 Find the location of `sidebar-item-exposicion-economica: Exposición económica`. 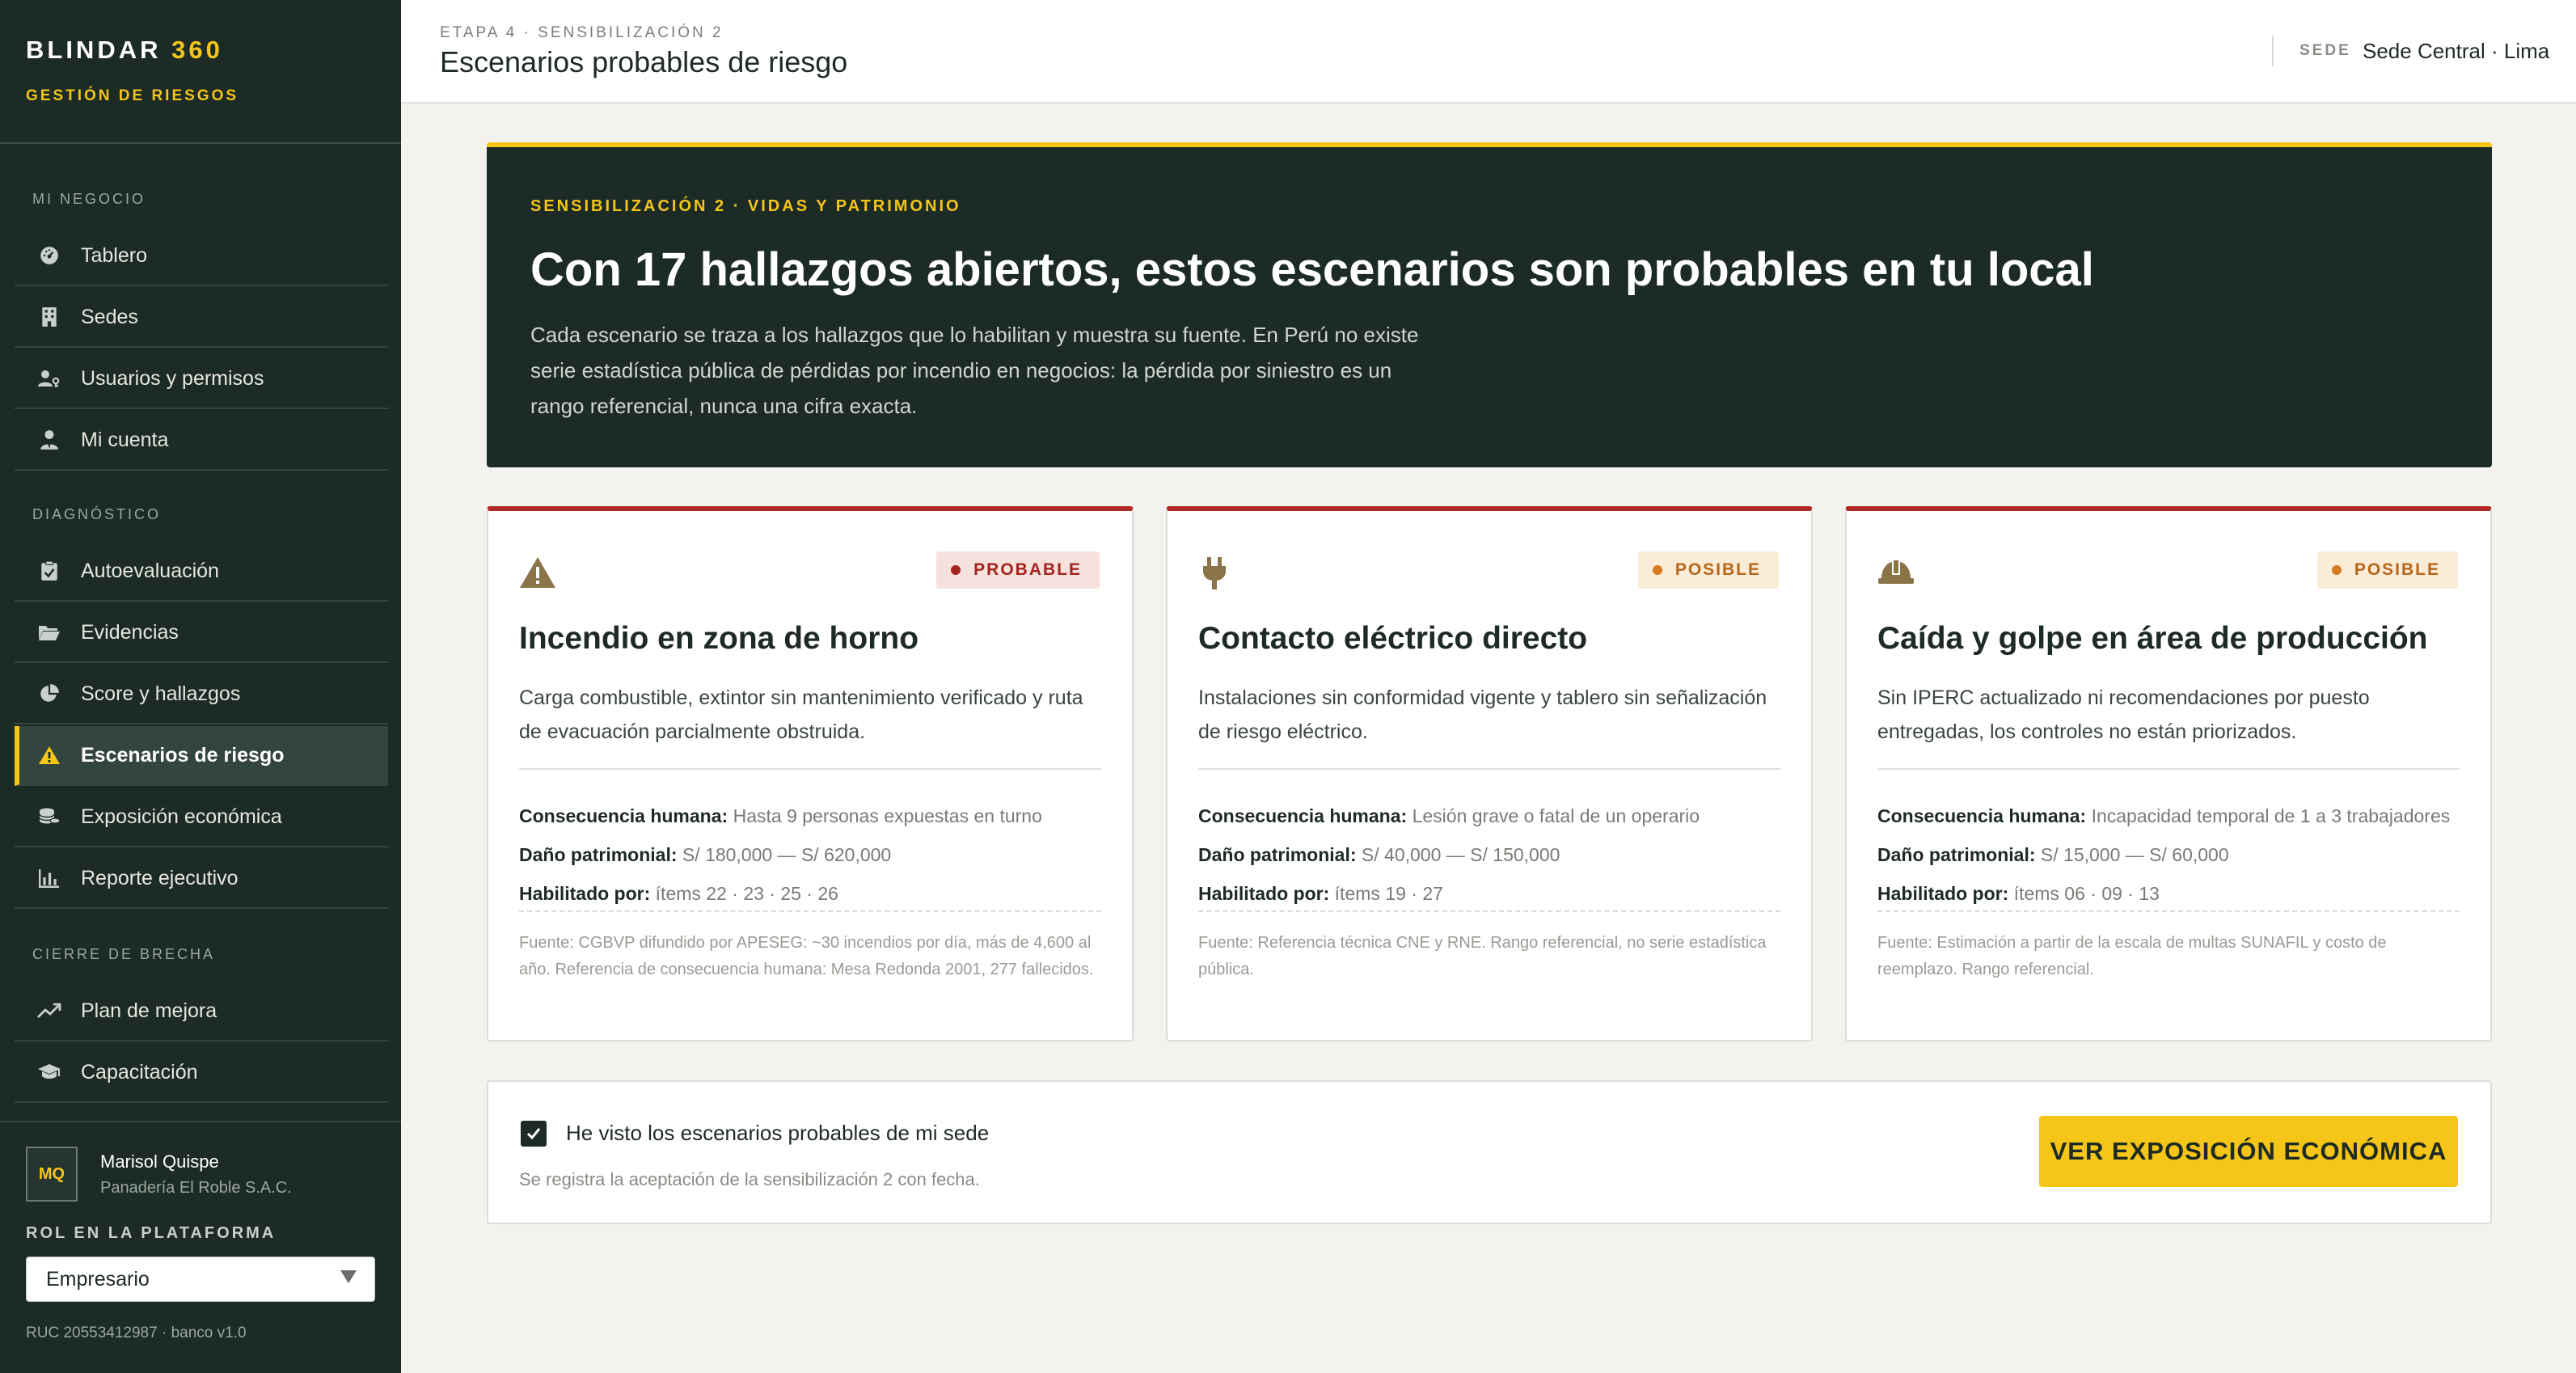

sidebar-item-exposicion-economica: Exposición económica is located at coordinates (201, 817).